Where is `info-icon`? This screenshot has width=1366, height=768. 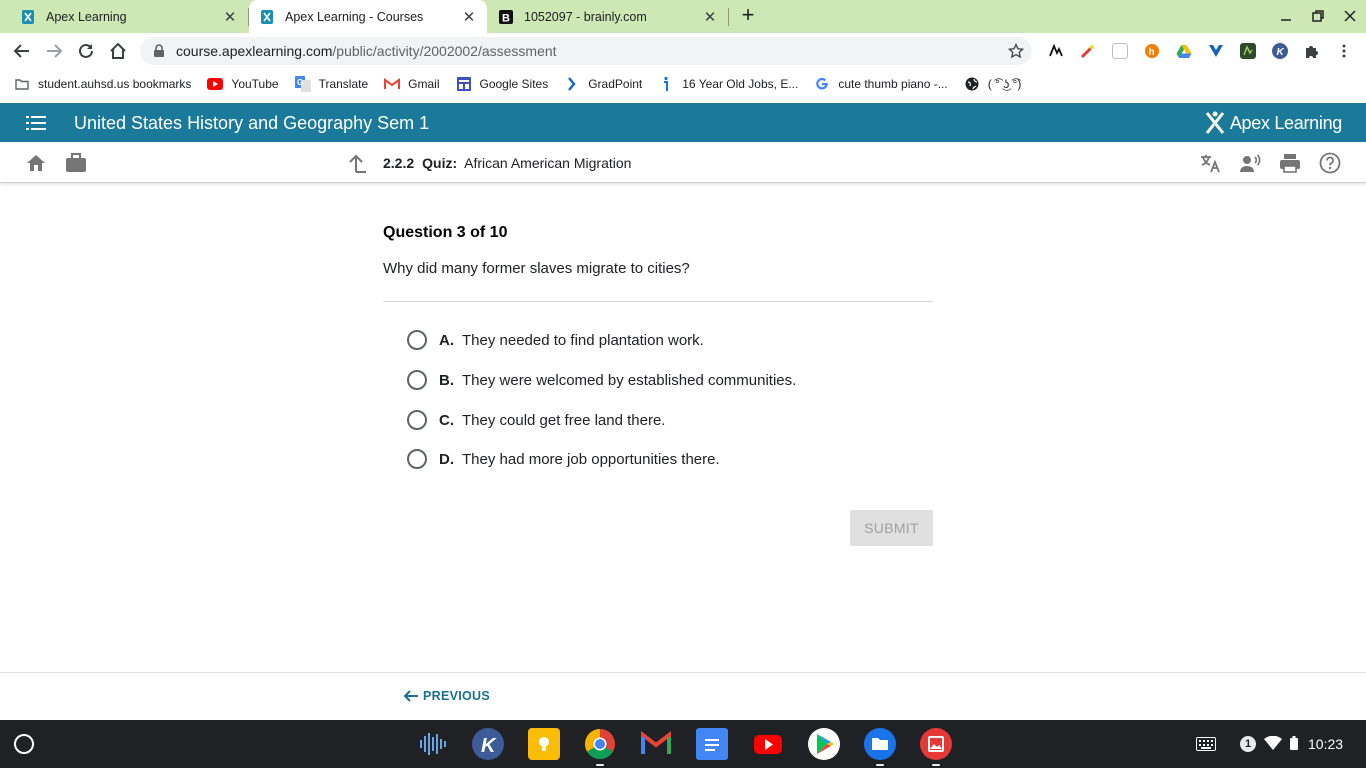 info-icon is located at coordinates (666, 84).